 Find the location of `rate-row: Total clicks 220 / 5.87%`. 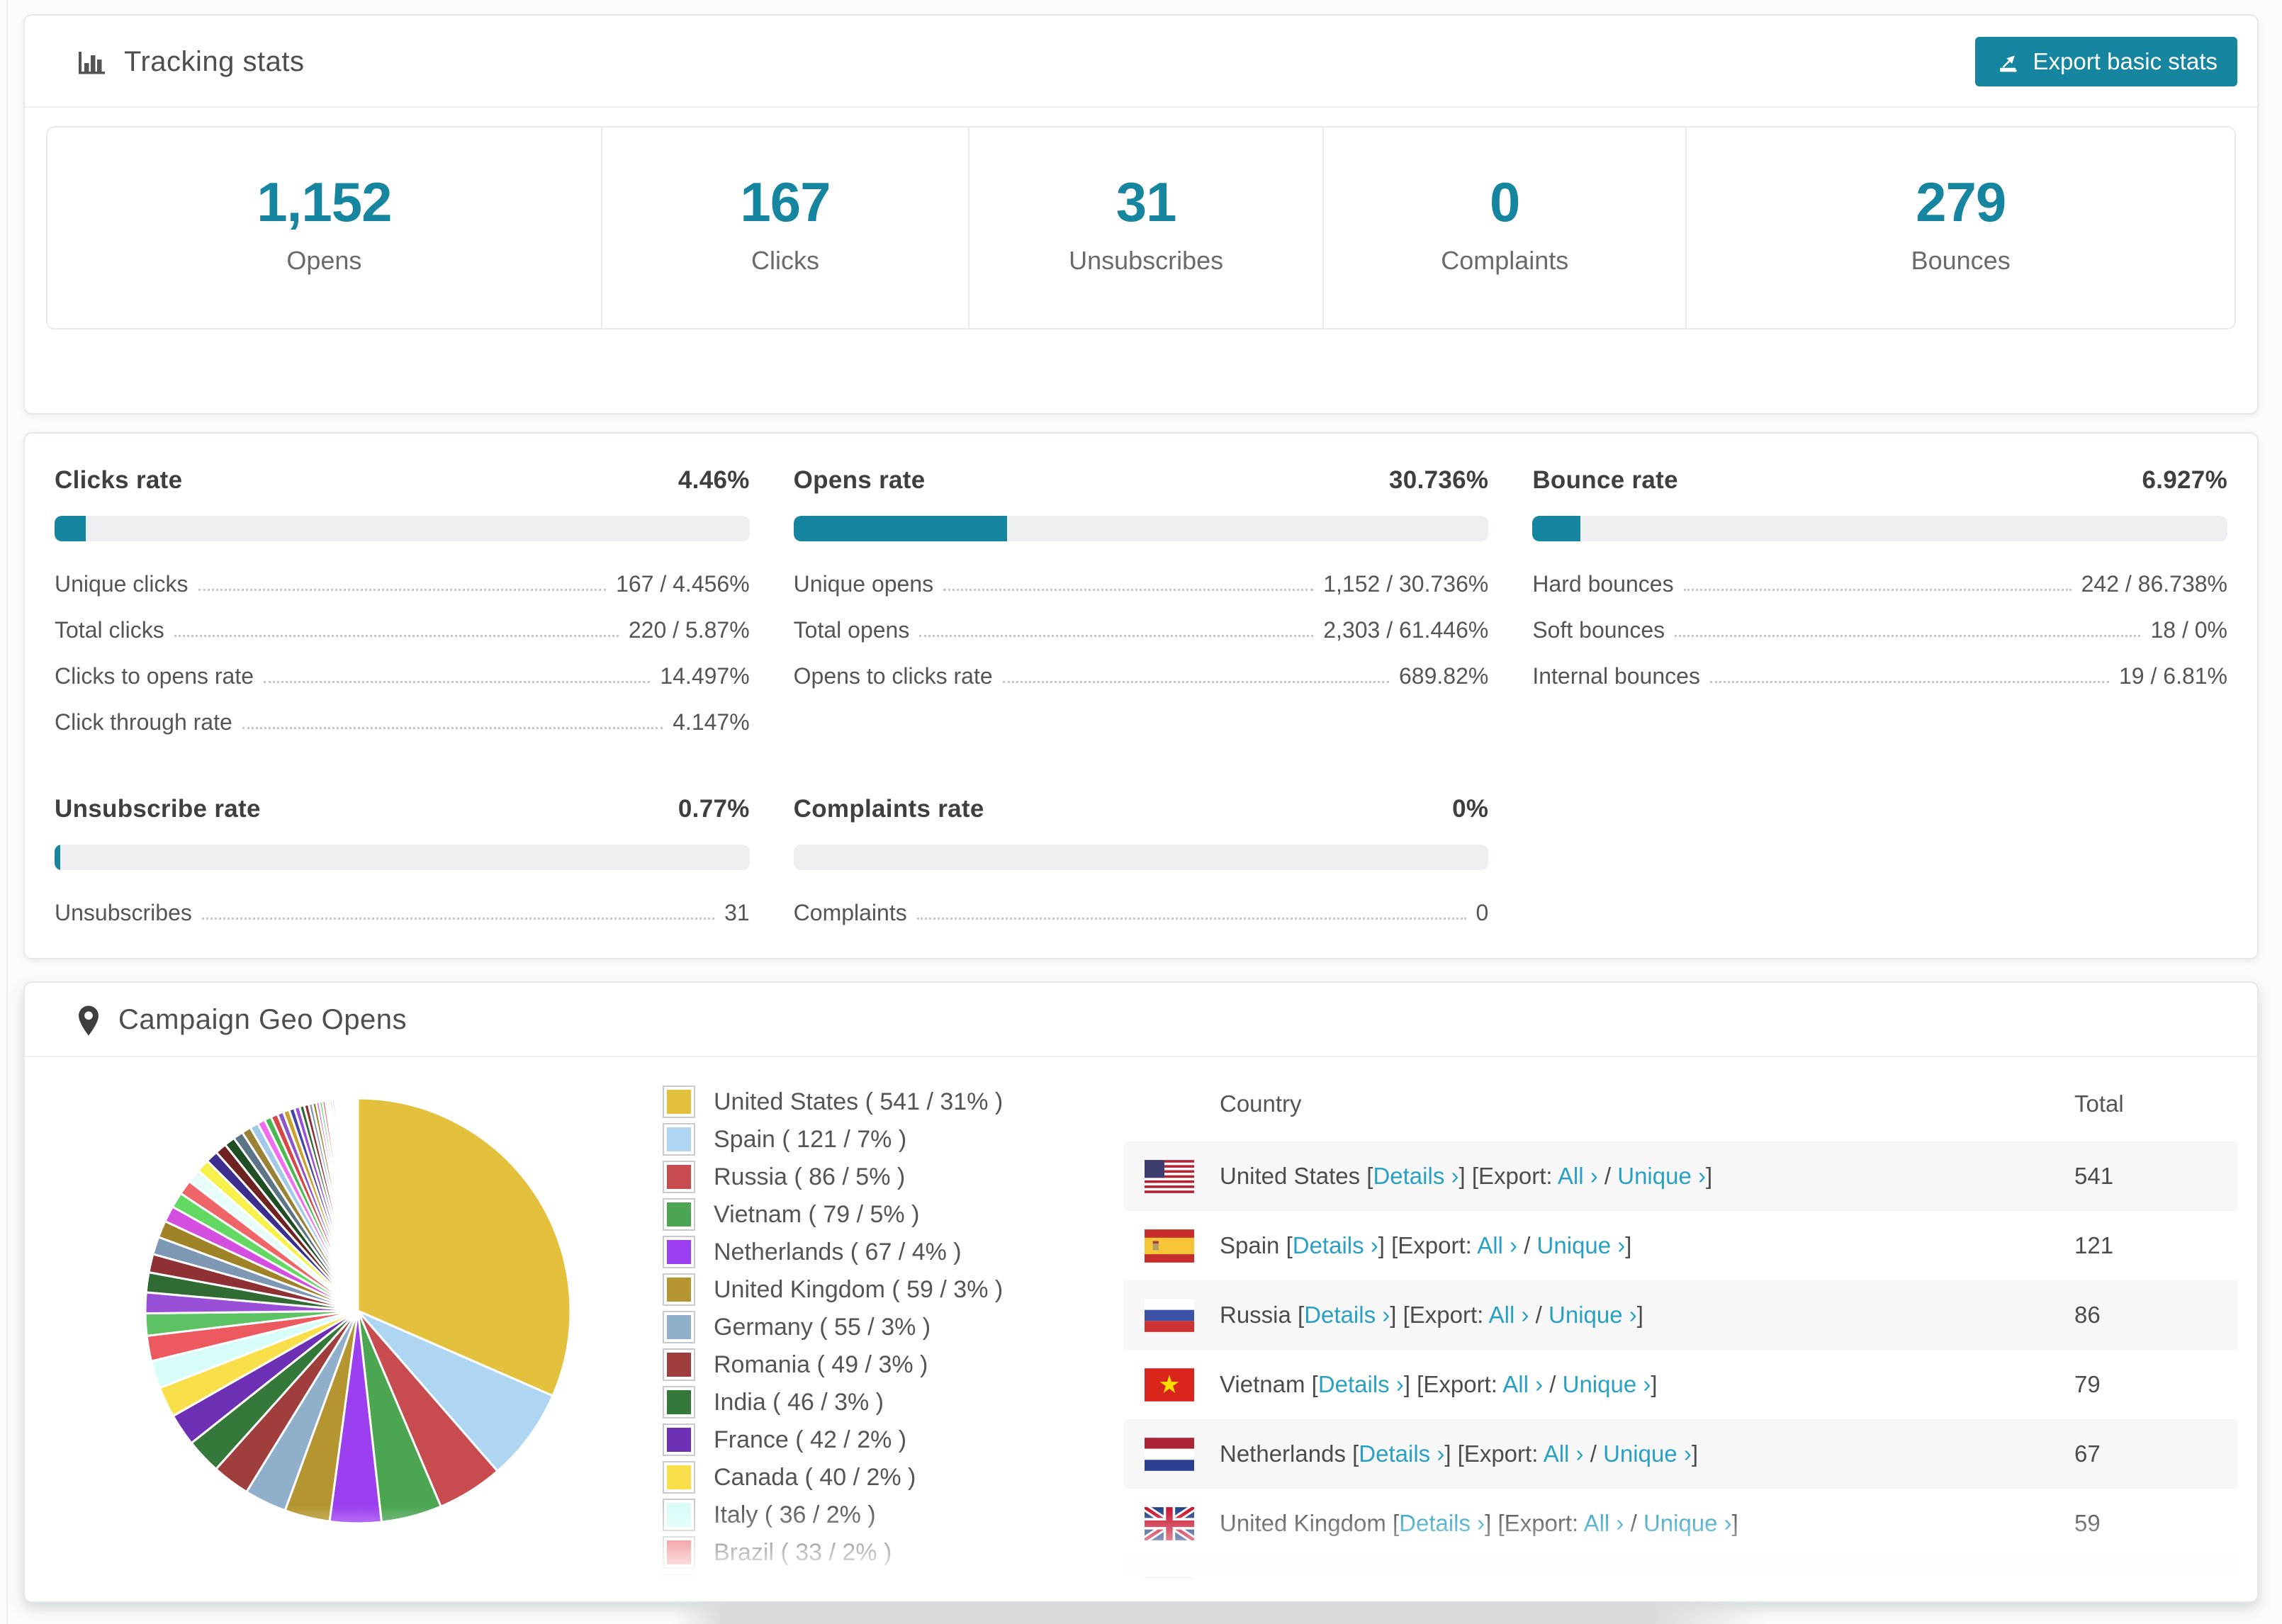

rate-row: Total clicks 220 / 5.87% is located at coordinates (402, 630).